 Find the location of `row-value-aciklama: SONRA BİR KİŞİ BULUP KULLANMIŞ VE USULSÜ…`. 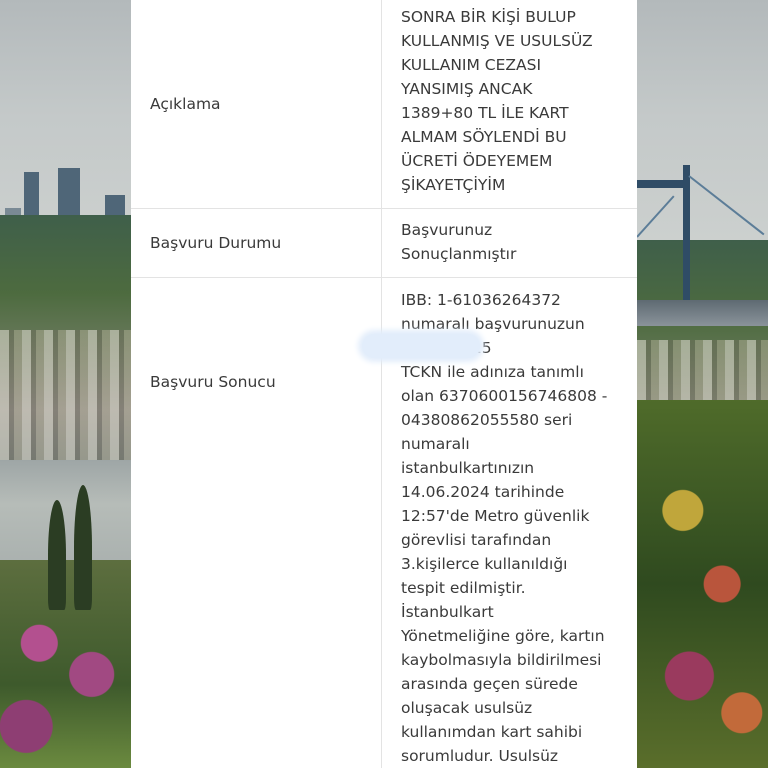

row-value-aciklama: SONRA BİR KİŞİ BULUP KULLANMIŞ VE USULSÜ… is located at coordinates (497, 101).